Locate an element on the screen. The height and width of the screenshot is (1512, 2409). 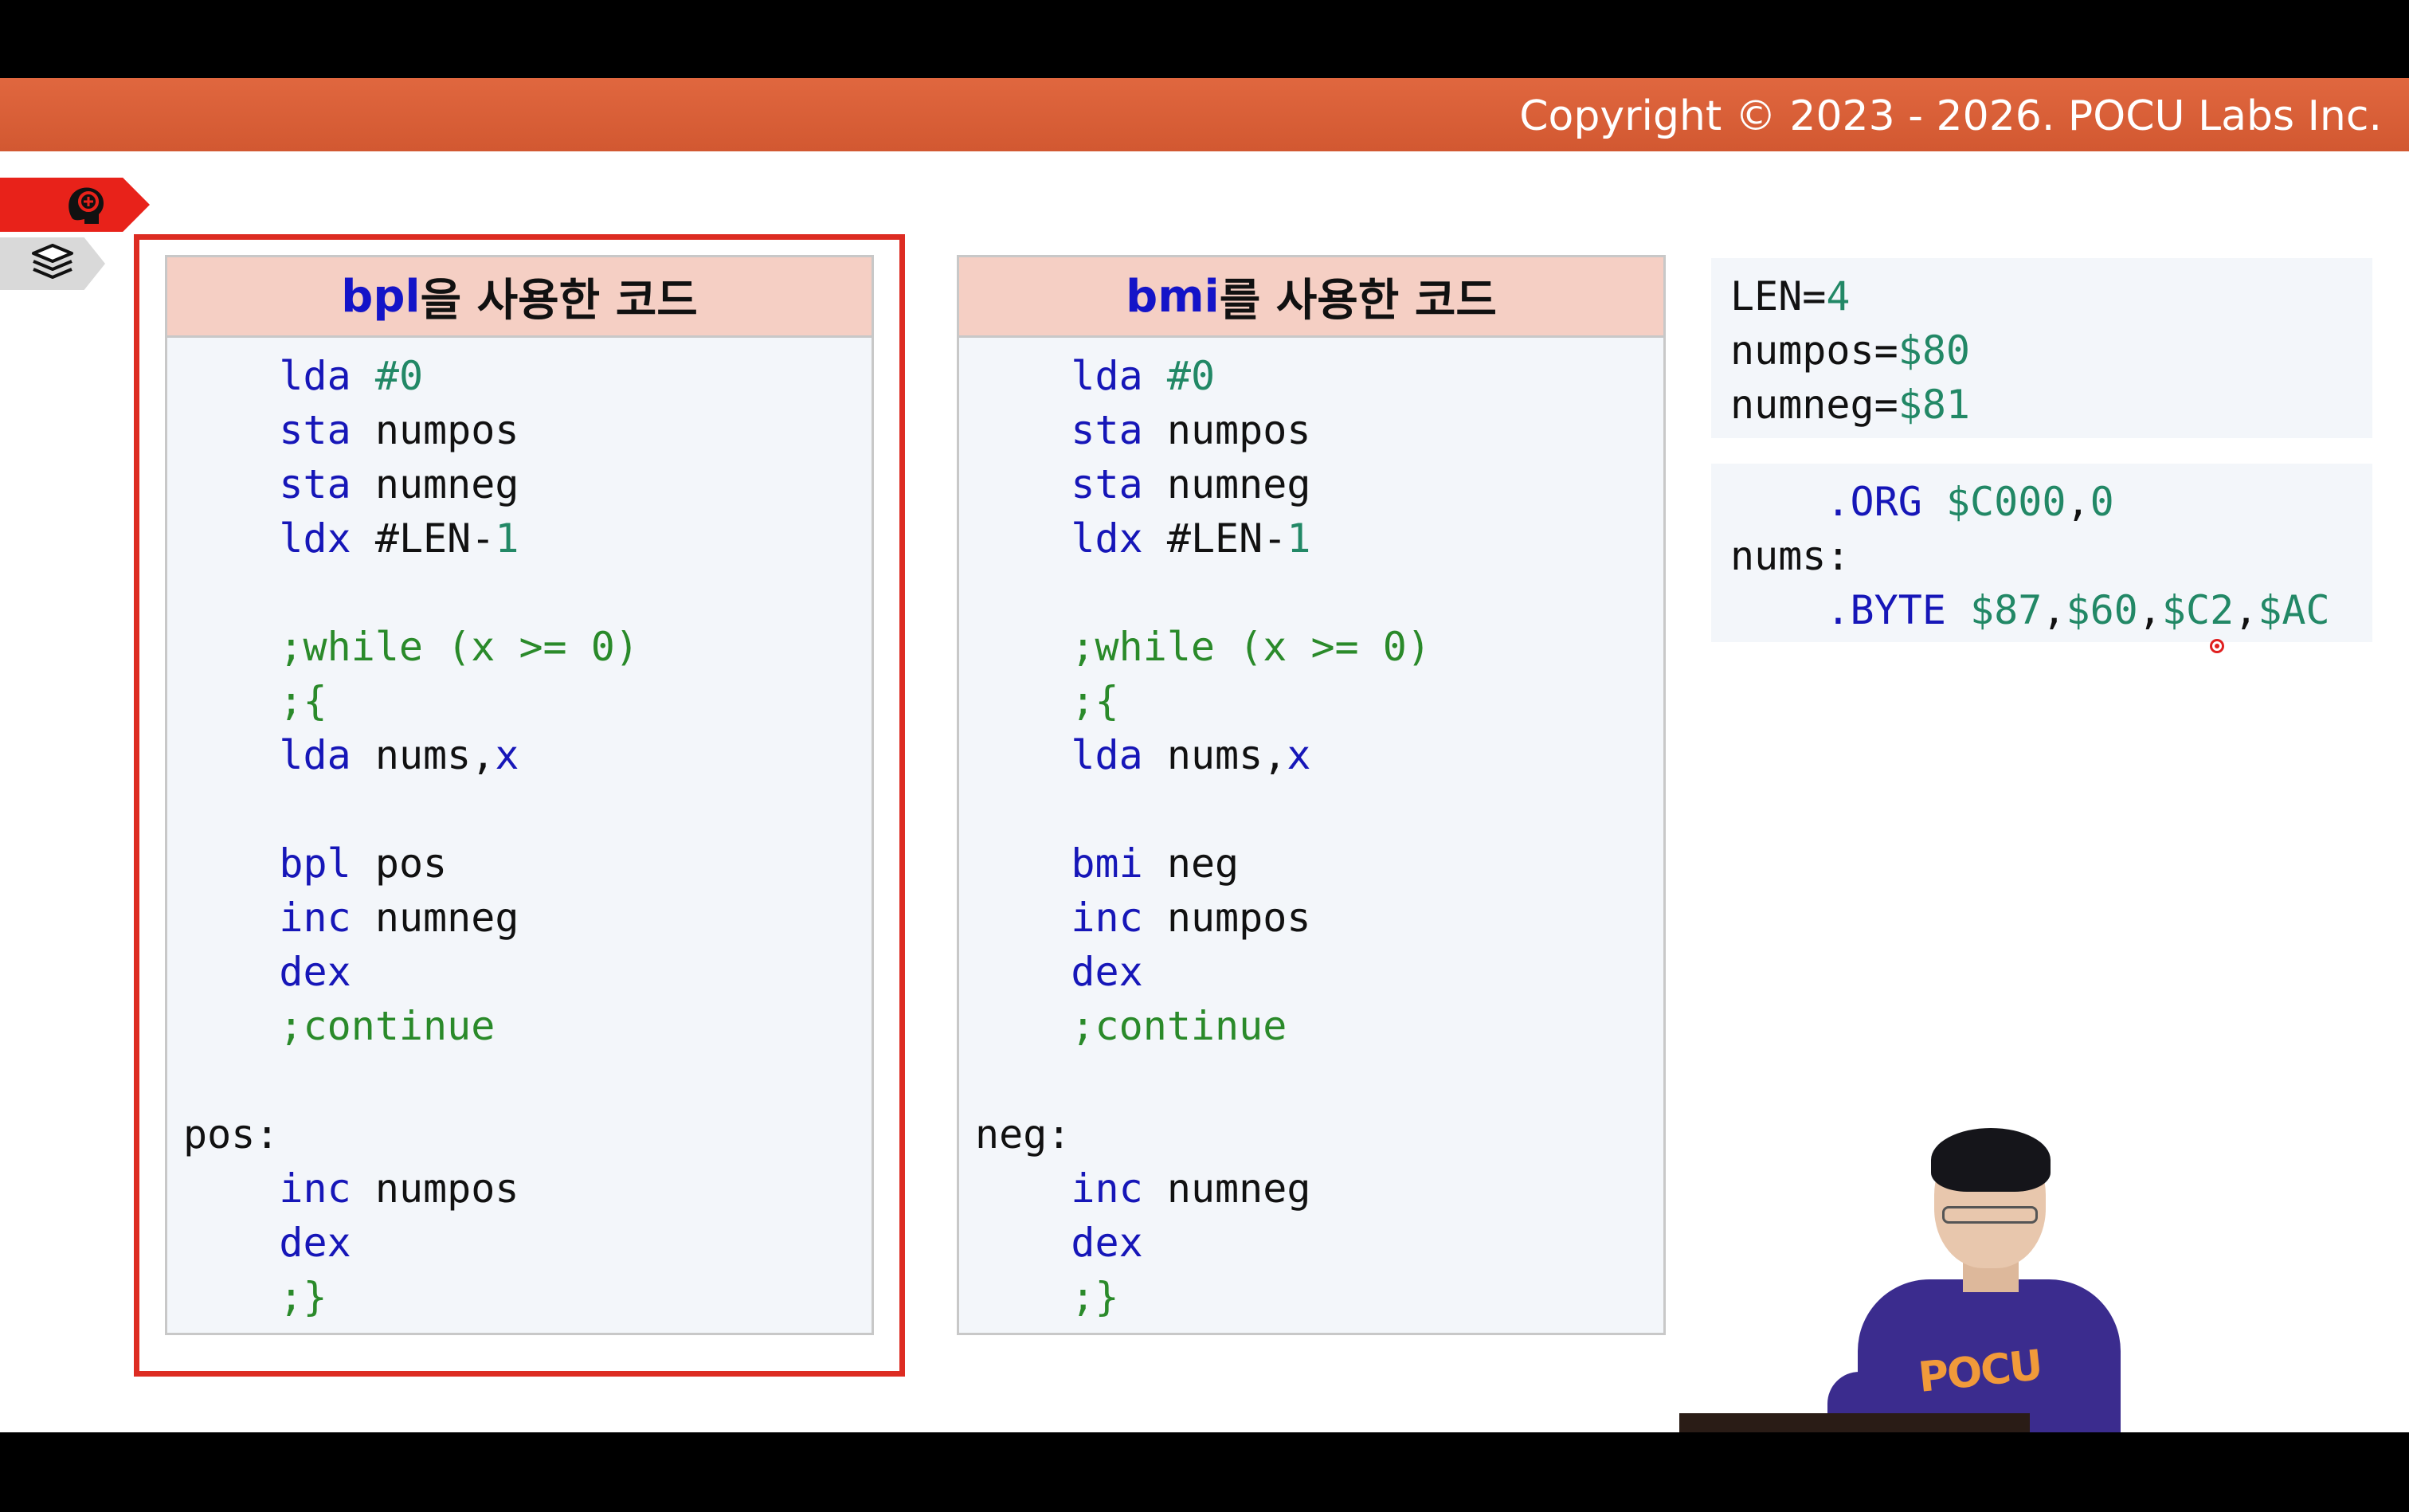
code-token-cmt: ;continue is located at coordinates (1179, 1026).